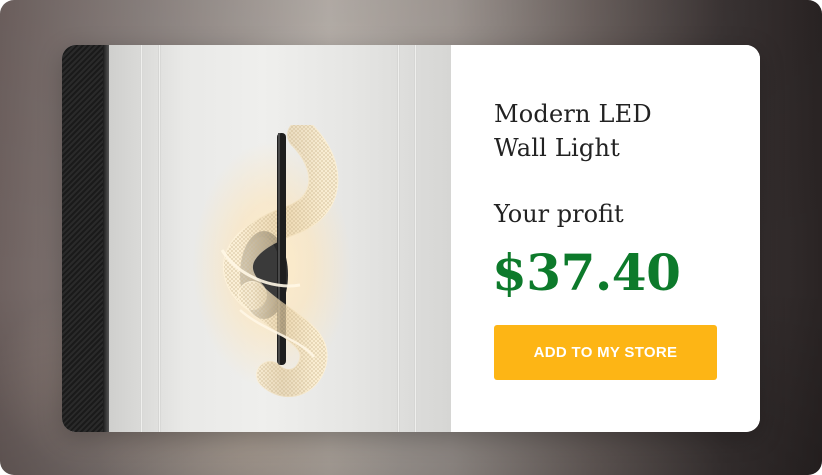 This screenshot has height=475, width=822. What do you see at coordinates (85, 238) in the screenshot?
I see `photo-fabric-edge` at bounding box center [85, 238].